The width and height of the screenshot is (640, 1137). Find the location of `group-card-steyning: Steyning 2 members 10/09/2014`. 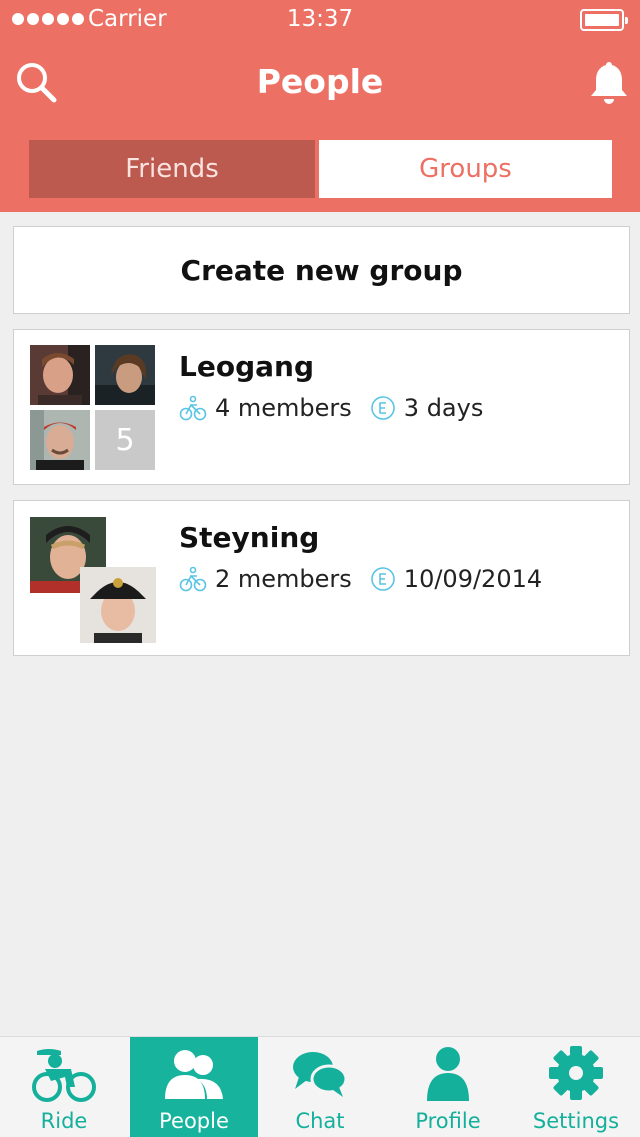

group-card-steyning: Steyning 2 members 10/09/2014 is located at coordinates (321, 578).